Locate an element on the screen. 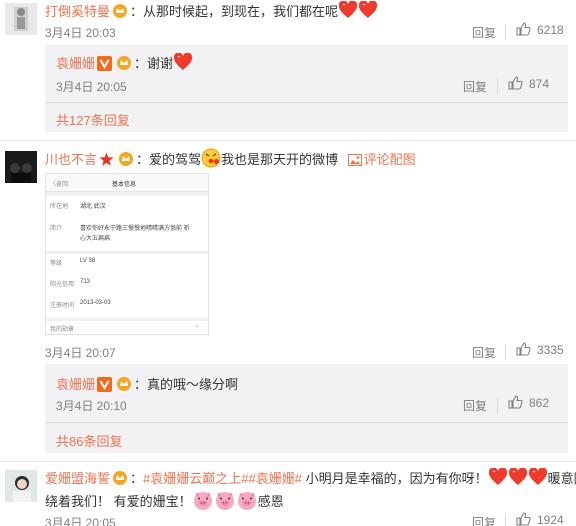  comment-text: ：从那时候起，到现在，我们都在呢 is located at coordinates (234, 11).